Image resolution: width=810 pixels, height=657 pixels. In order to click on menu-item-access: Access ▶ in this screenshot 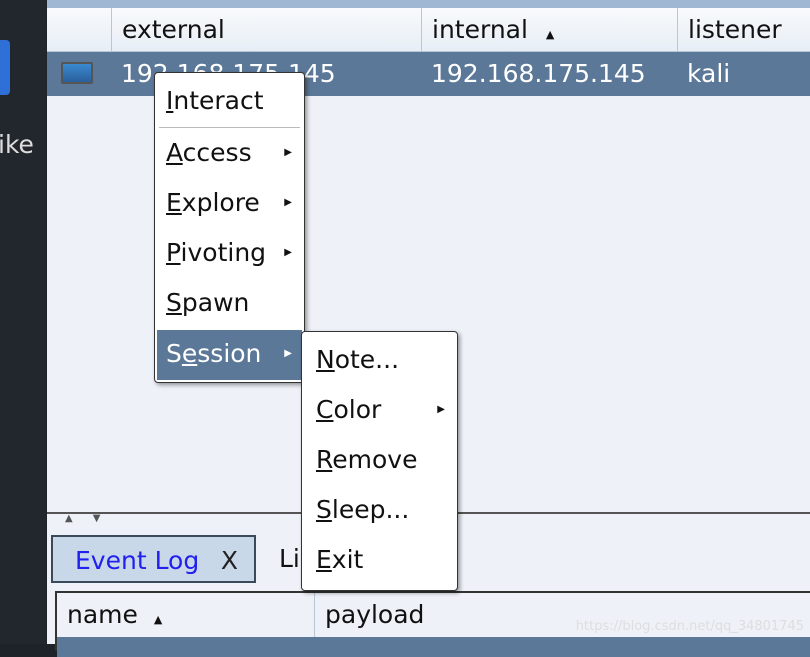, I will do `click(229, 153)`.